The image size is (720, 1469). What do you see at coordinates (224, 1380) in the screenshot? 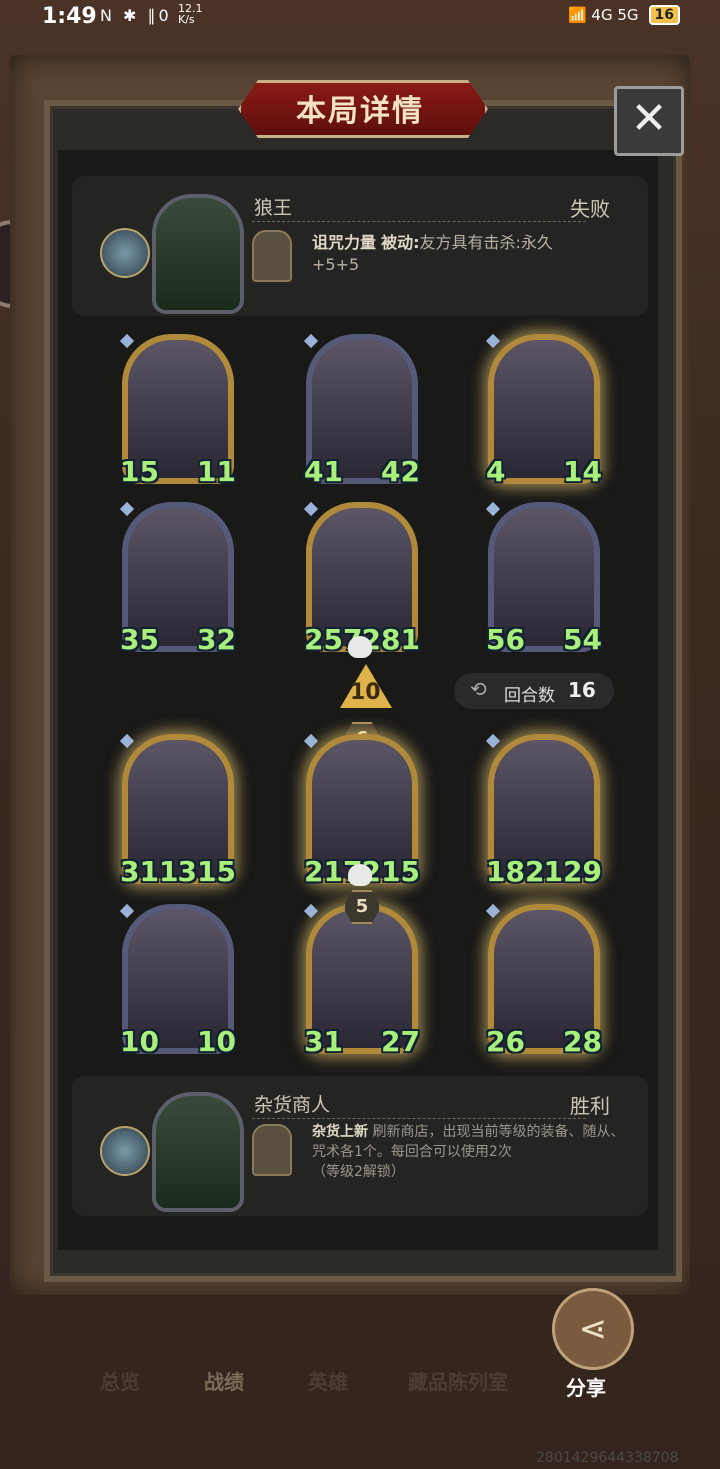
I see `nav-record: 战绩` at bounding box center [224, 1380].